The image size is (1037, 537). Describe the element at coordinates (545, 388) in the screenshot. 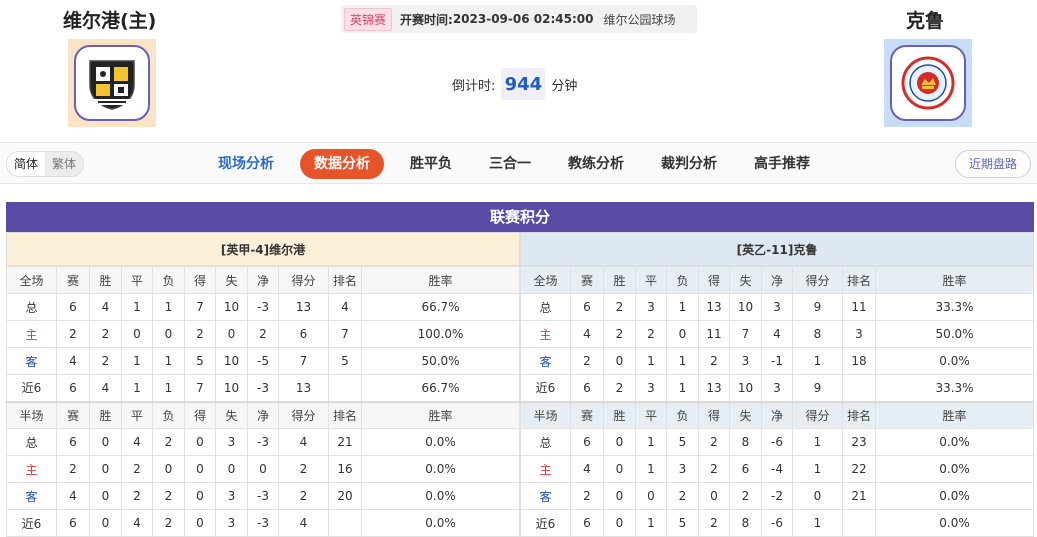

I see `row-label: 近6` at that location.